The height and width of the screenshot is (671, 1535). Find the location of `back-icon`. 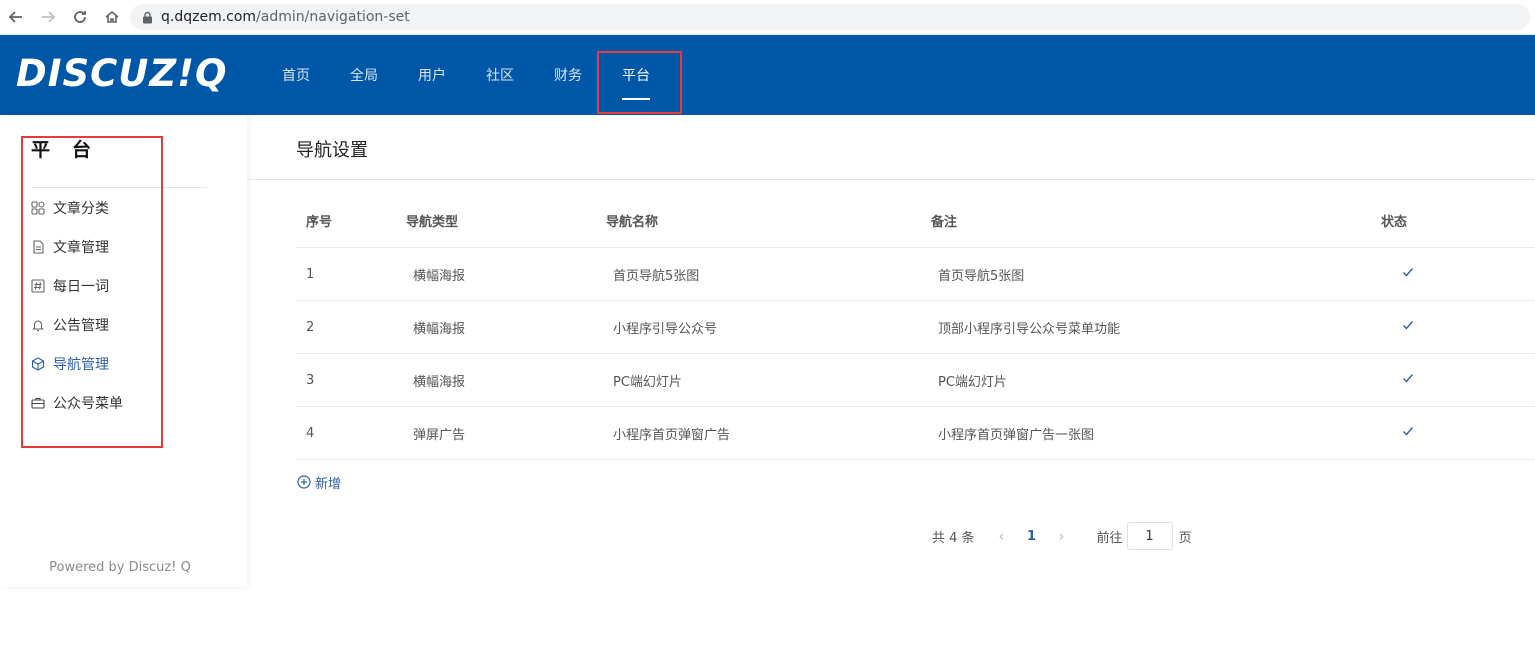

back-icon is located at coordinates (16, 17).